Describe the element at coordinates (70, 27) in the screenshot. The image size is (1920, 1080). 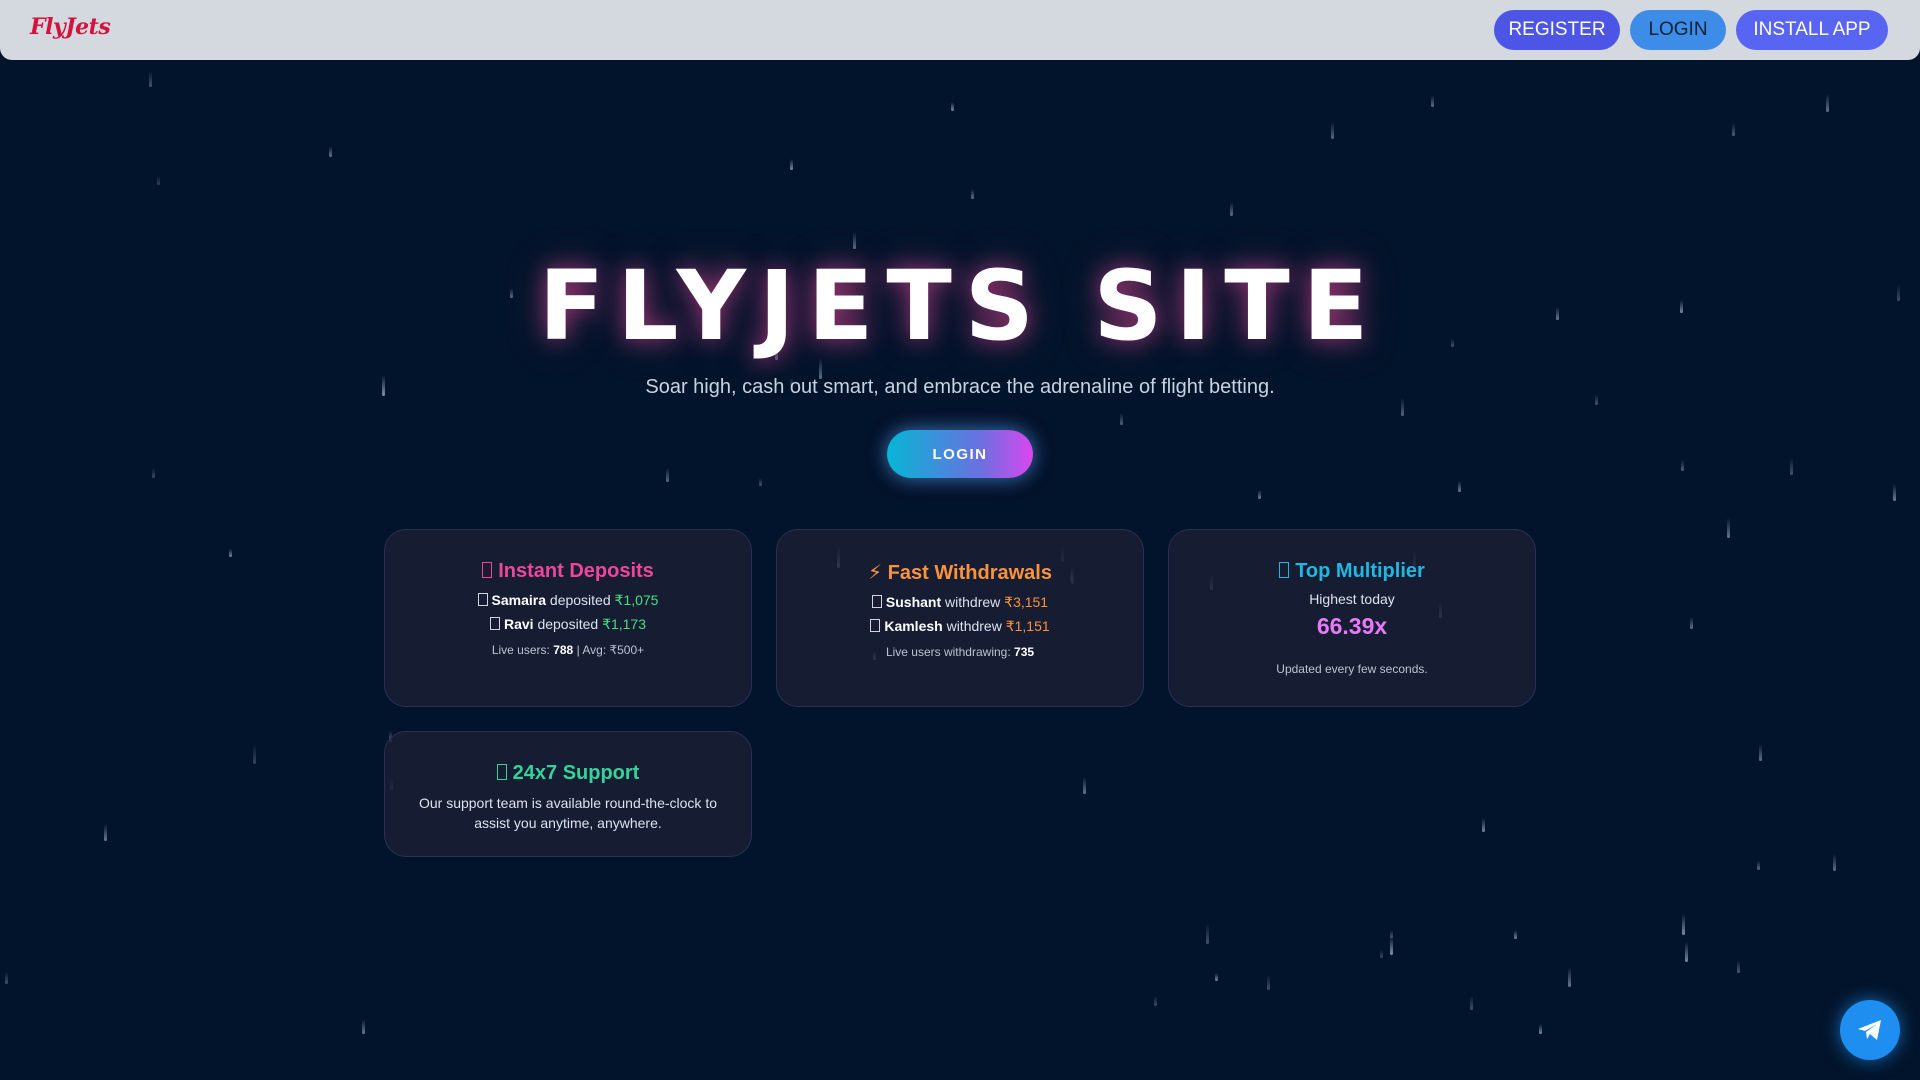
I see `flyjets-logo: FlyJets` at that location.